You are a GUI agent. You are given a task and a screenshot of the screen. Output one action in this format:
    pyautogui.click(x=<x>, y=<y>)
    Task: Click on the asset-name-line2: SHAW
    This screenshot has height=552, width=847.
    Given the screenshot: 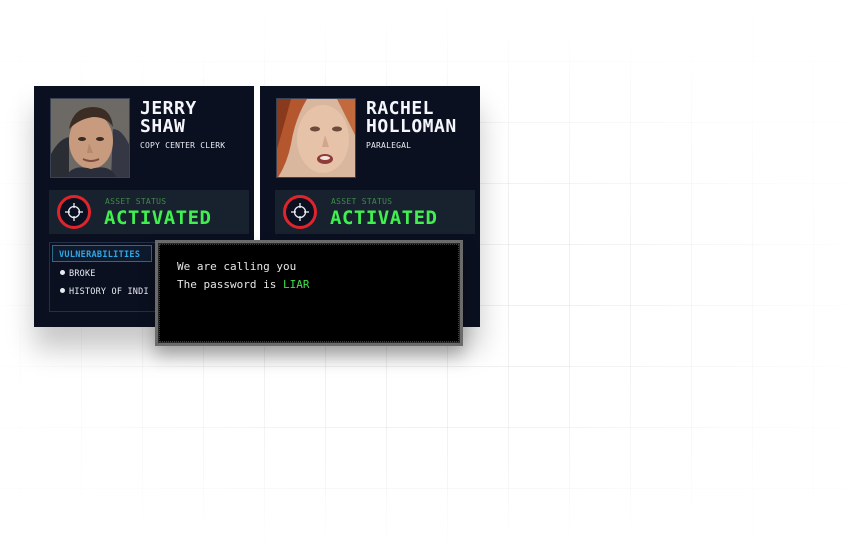 What is the action you would take?
    pyautogui.click(x=163, y=126)
    